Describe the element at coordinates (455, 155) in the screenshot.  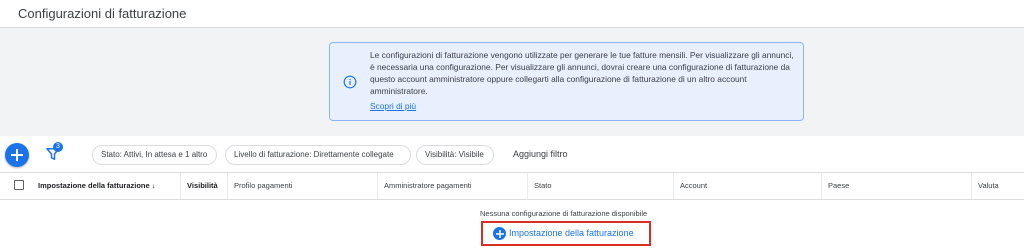
I see `visibility-filter-chip: Visibilità: Visibile` at that location.